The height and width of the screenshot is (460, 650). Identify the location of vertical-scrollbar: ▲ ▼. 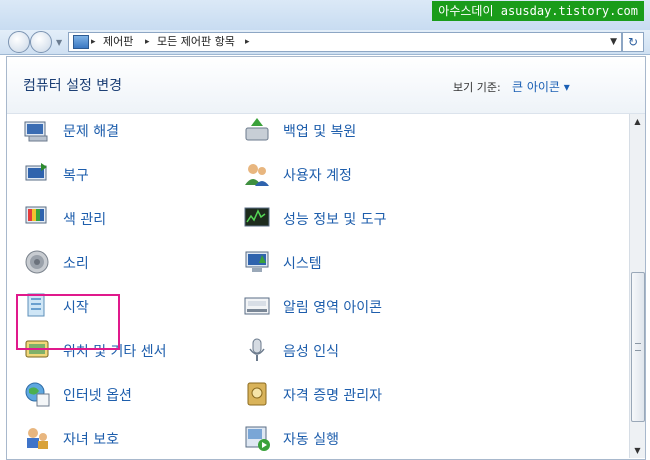
(637, 286).